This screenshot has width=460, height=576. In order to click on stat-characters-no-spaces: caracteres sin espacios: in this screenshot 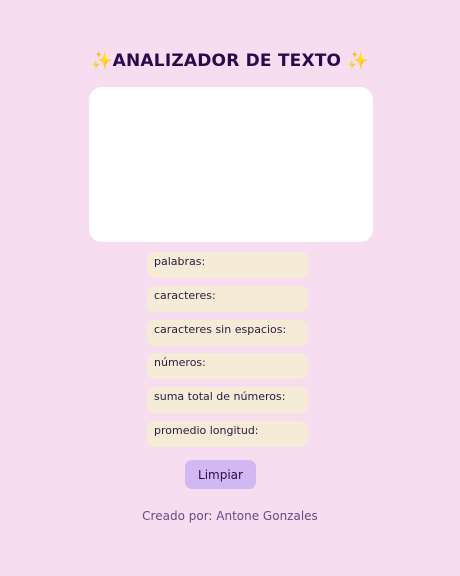, I will do `click(227, 332)`.